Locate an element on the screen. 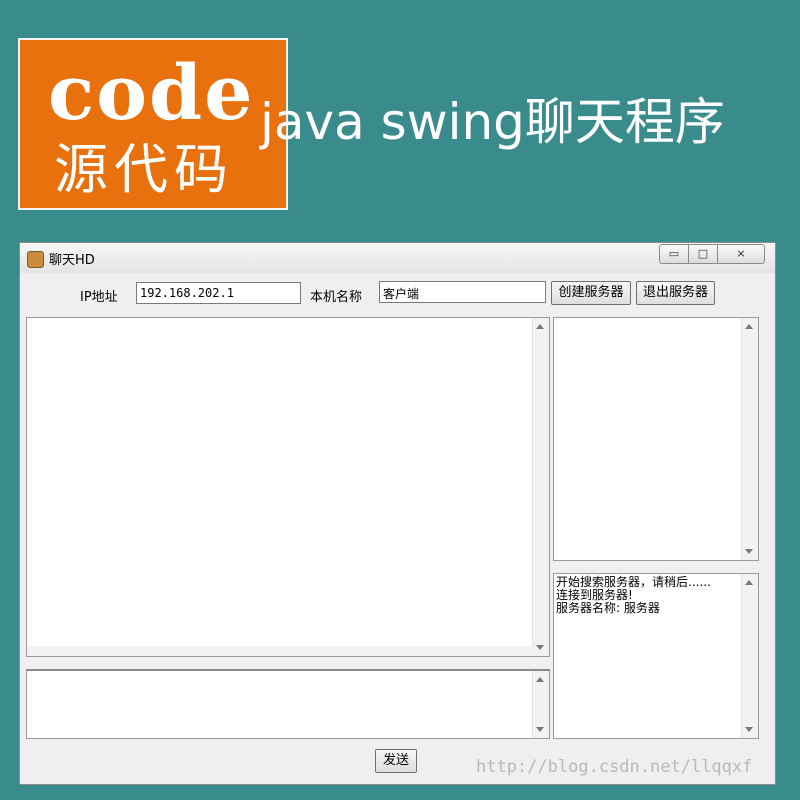  minimize-icon: ▭ is located at coordinates (674, 253).